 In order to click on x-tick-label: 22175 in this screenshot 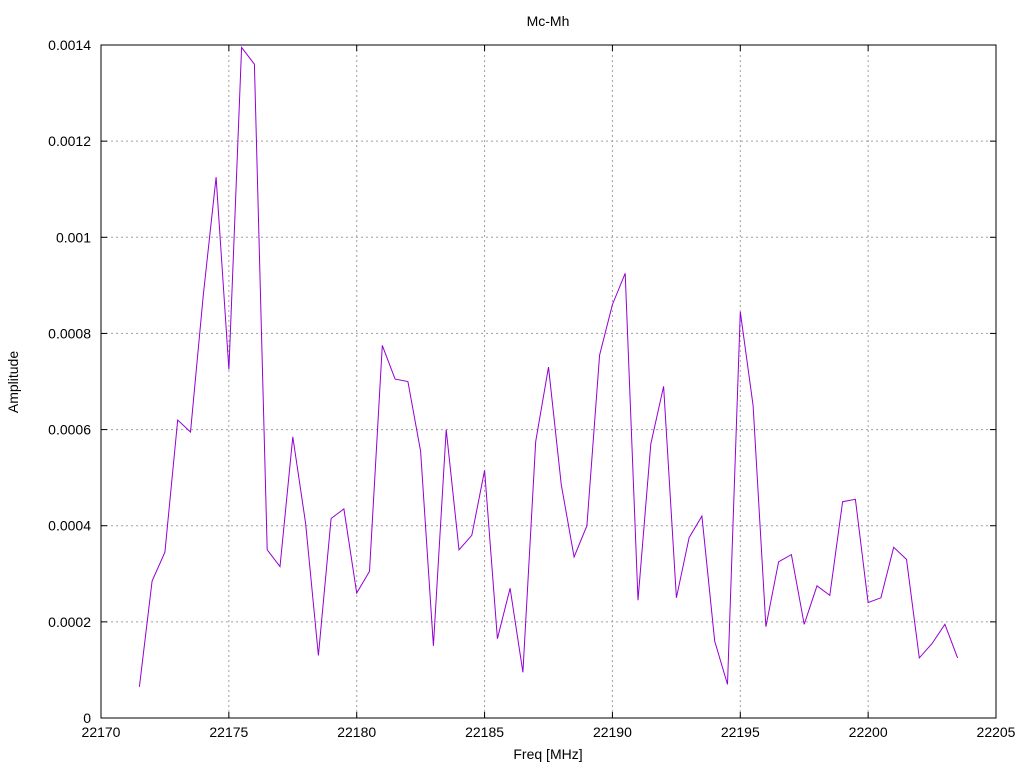, I will do `click(228, 732)`.